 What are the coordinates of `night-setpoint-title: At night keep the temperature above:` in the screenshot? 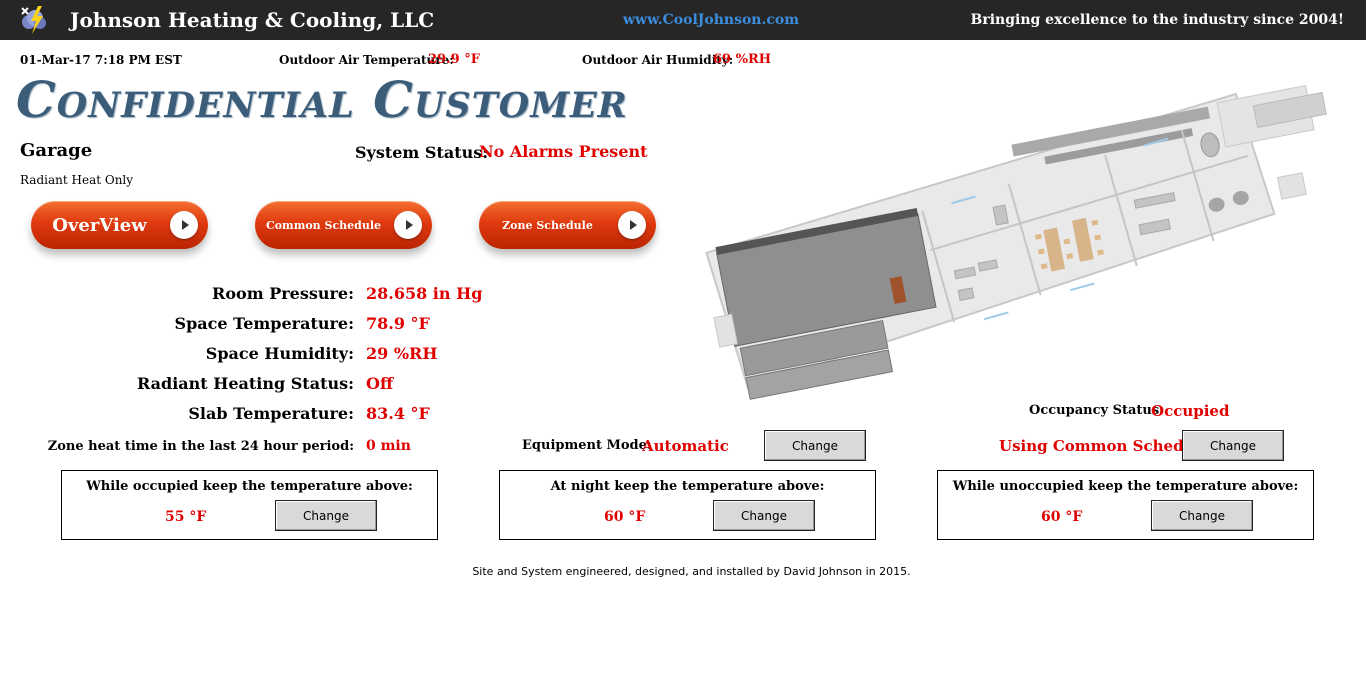 It's located at (687, 486).